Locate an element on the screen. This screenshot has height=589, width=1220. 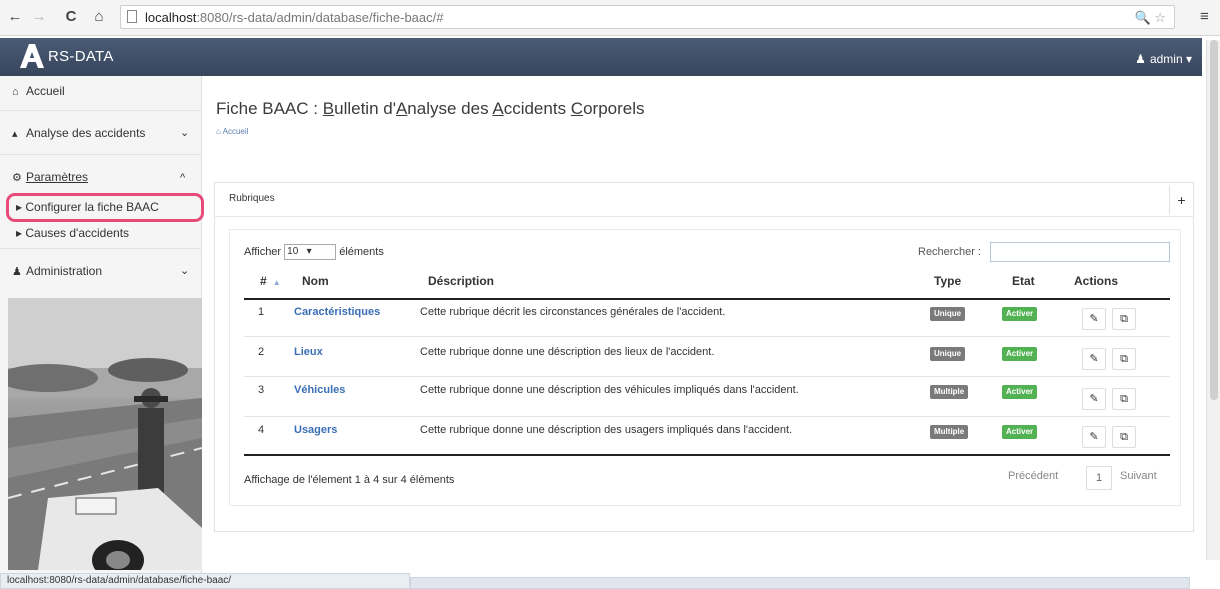
chevron-up-icon: ^ is located at coordinates (182, 178).